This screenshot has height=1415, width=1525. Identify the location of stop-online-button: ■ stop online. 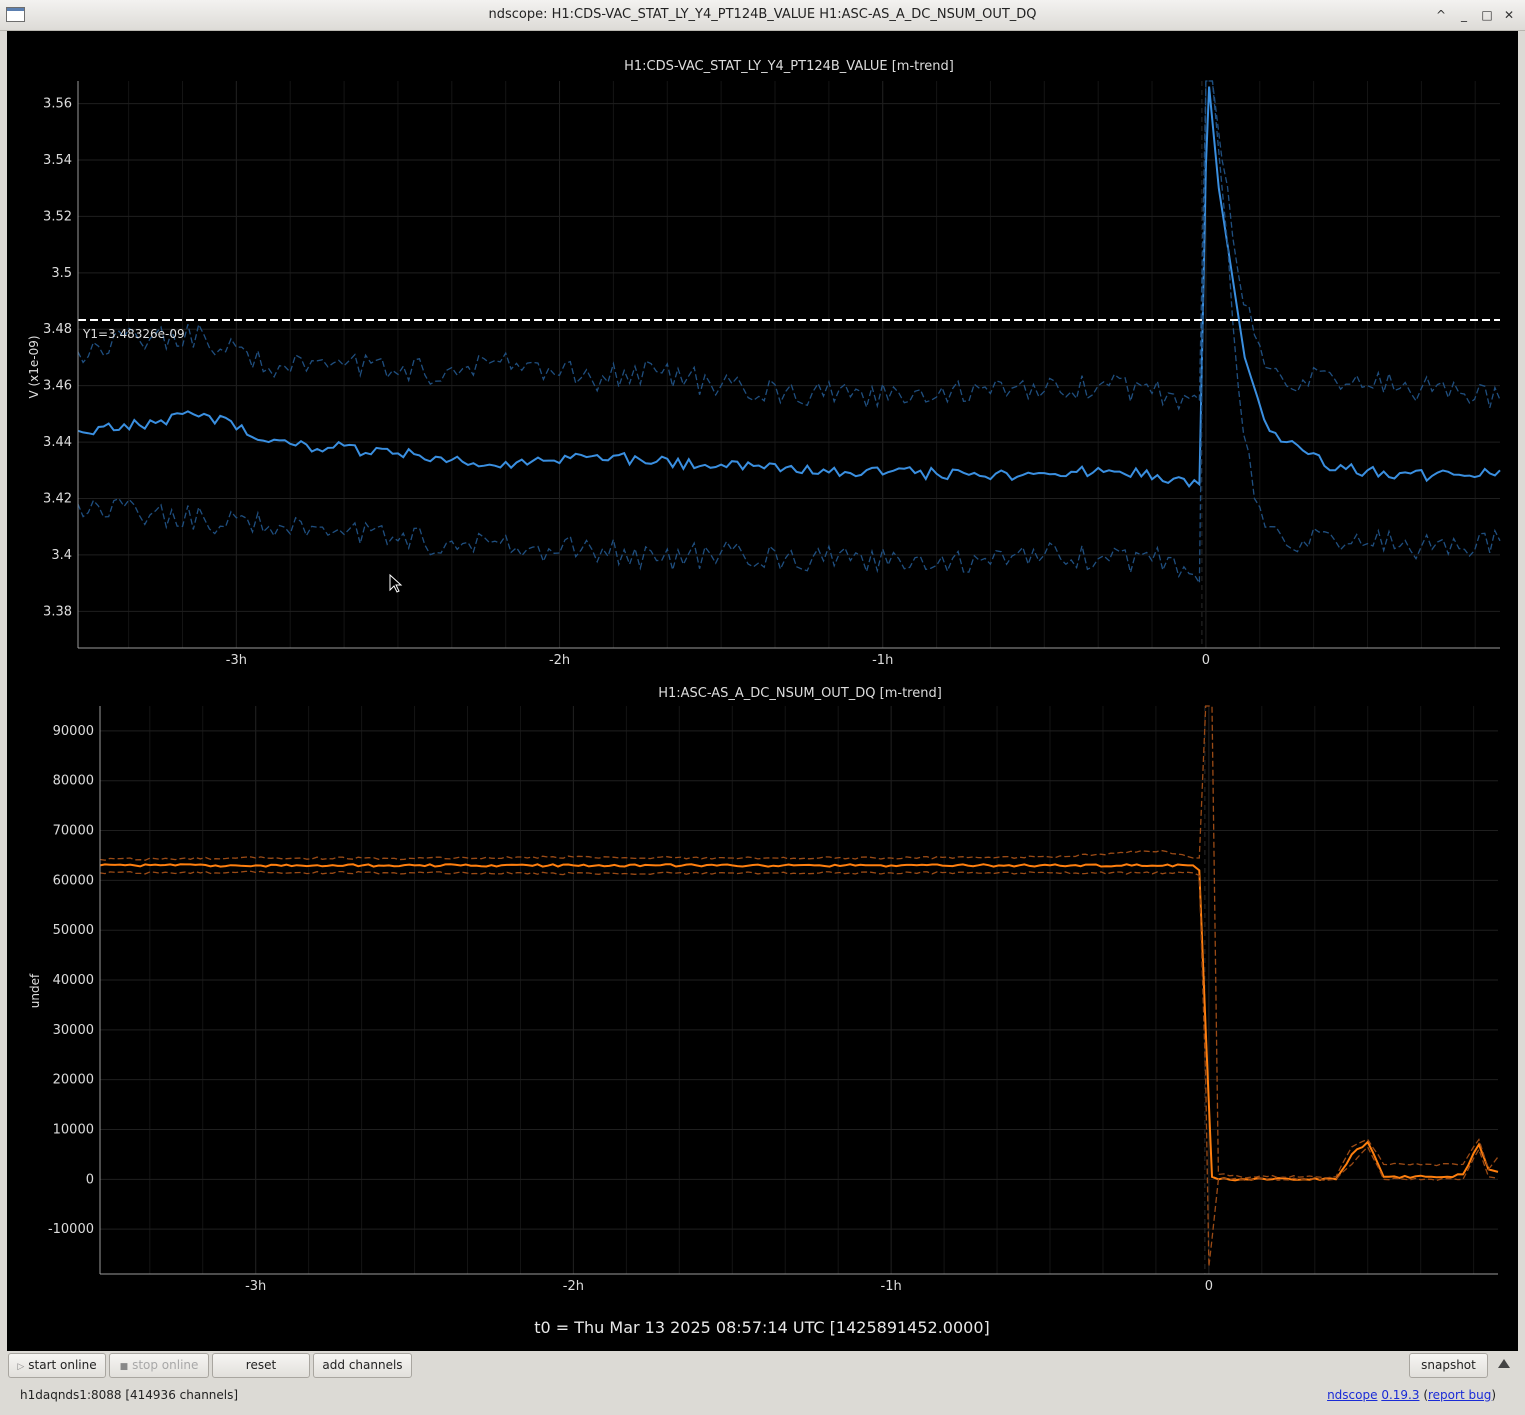
(159, 1365).